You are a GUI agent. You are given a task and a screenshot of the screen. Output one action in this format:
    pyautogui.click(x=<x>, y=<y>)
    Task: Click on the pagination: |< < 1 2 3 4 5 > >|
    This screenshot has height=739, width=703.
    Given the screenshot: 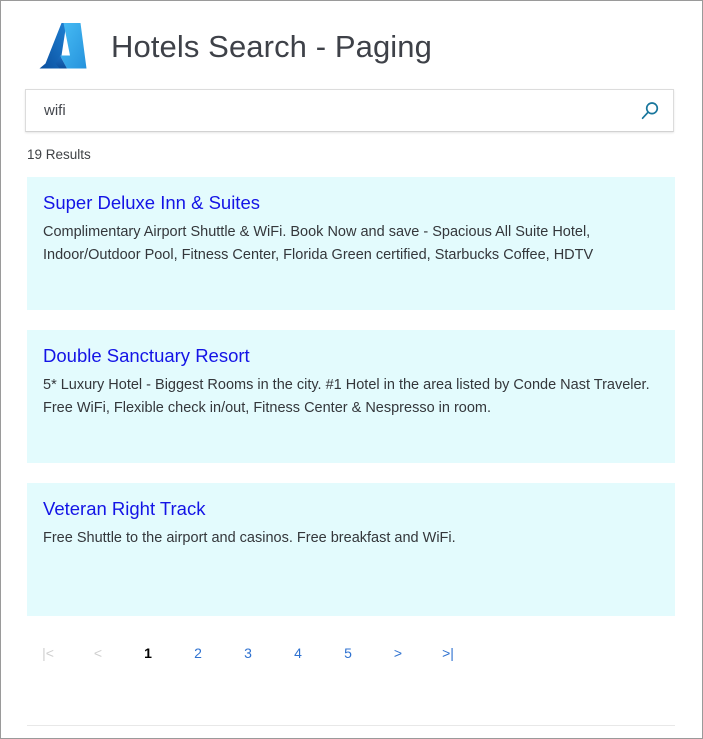 What is the action you would take?
    pyautogui.click(x=362, y=653)
    